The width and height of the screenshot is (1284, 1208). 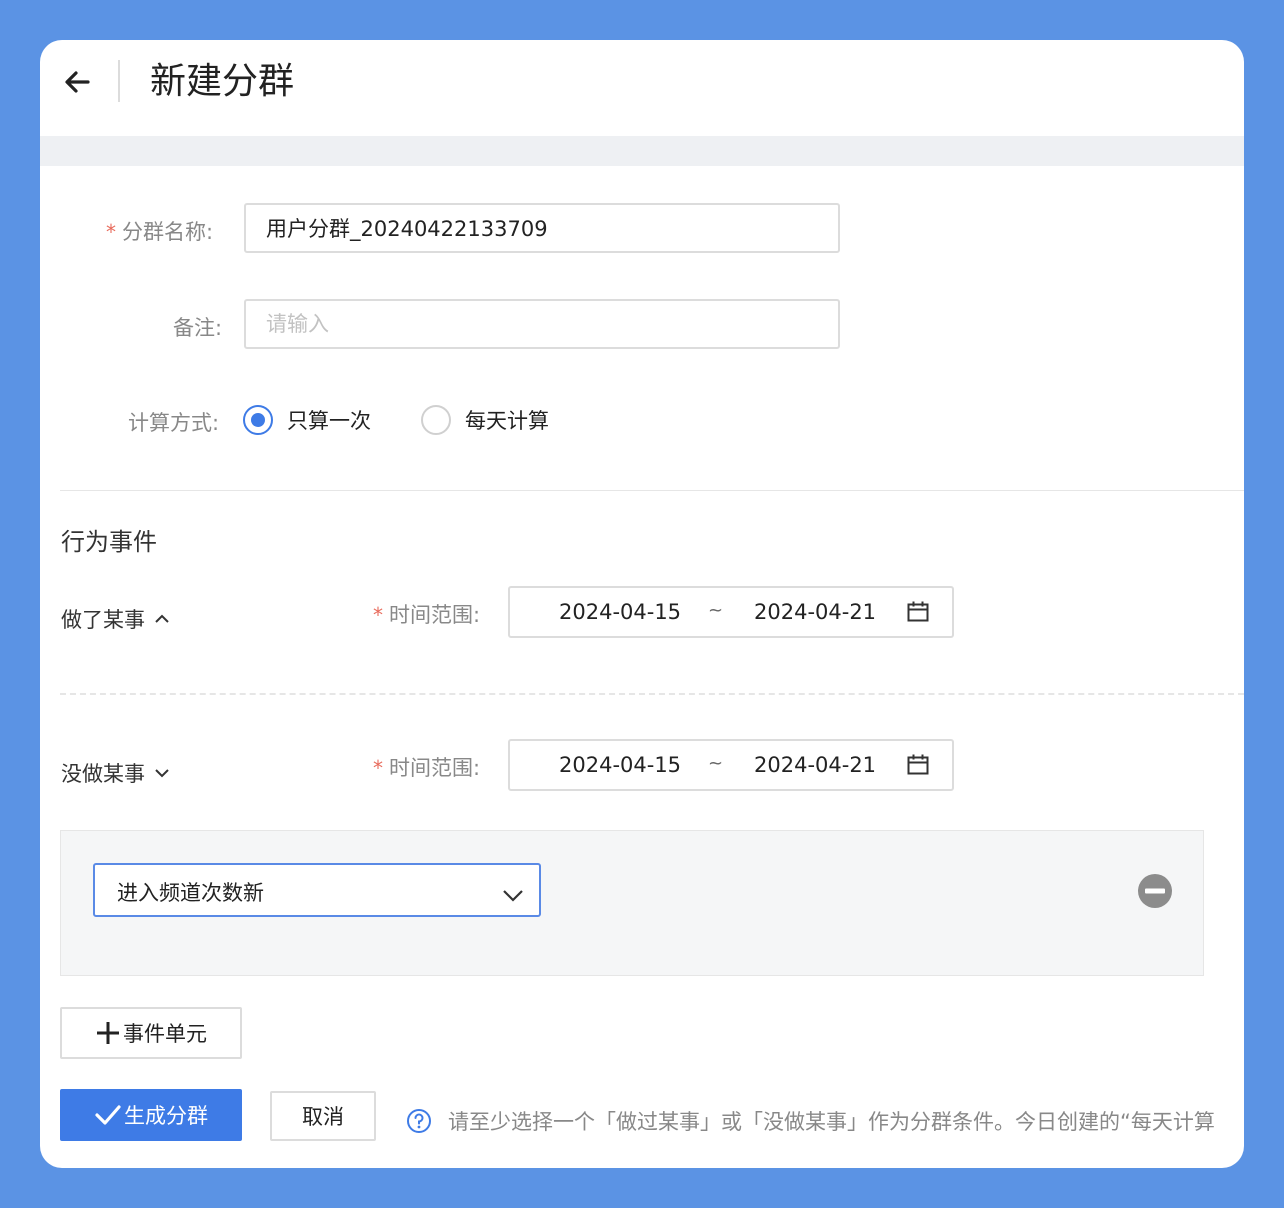 What do you see at coordinates (108, 1115) in the screenshot?
I see `check-icon` at bounding box center [108, 1115].